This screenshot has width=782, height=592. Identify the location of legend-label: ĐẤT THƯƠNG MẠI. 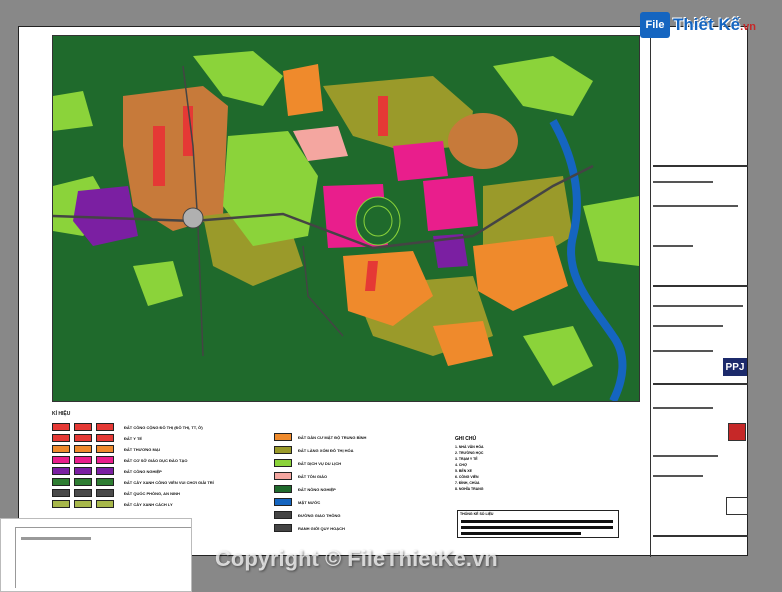
(142, 449).